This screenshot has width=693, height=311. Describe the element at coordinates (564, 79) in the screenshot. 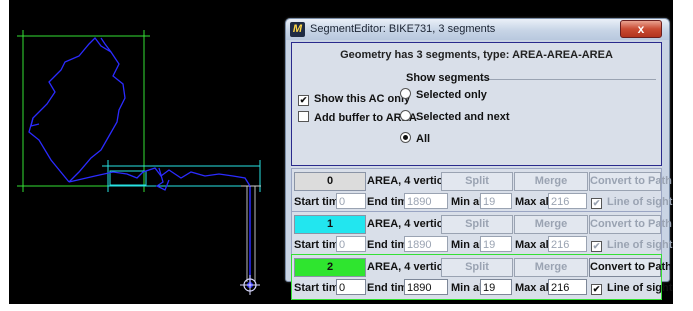

I see `group-divider` at that location.